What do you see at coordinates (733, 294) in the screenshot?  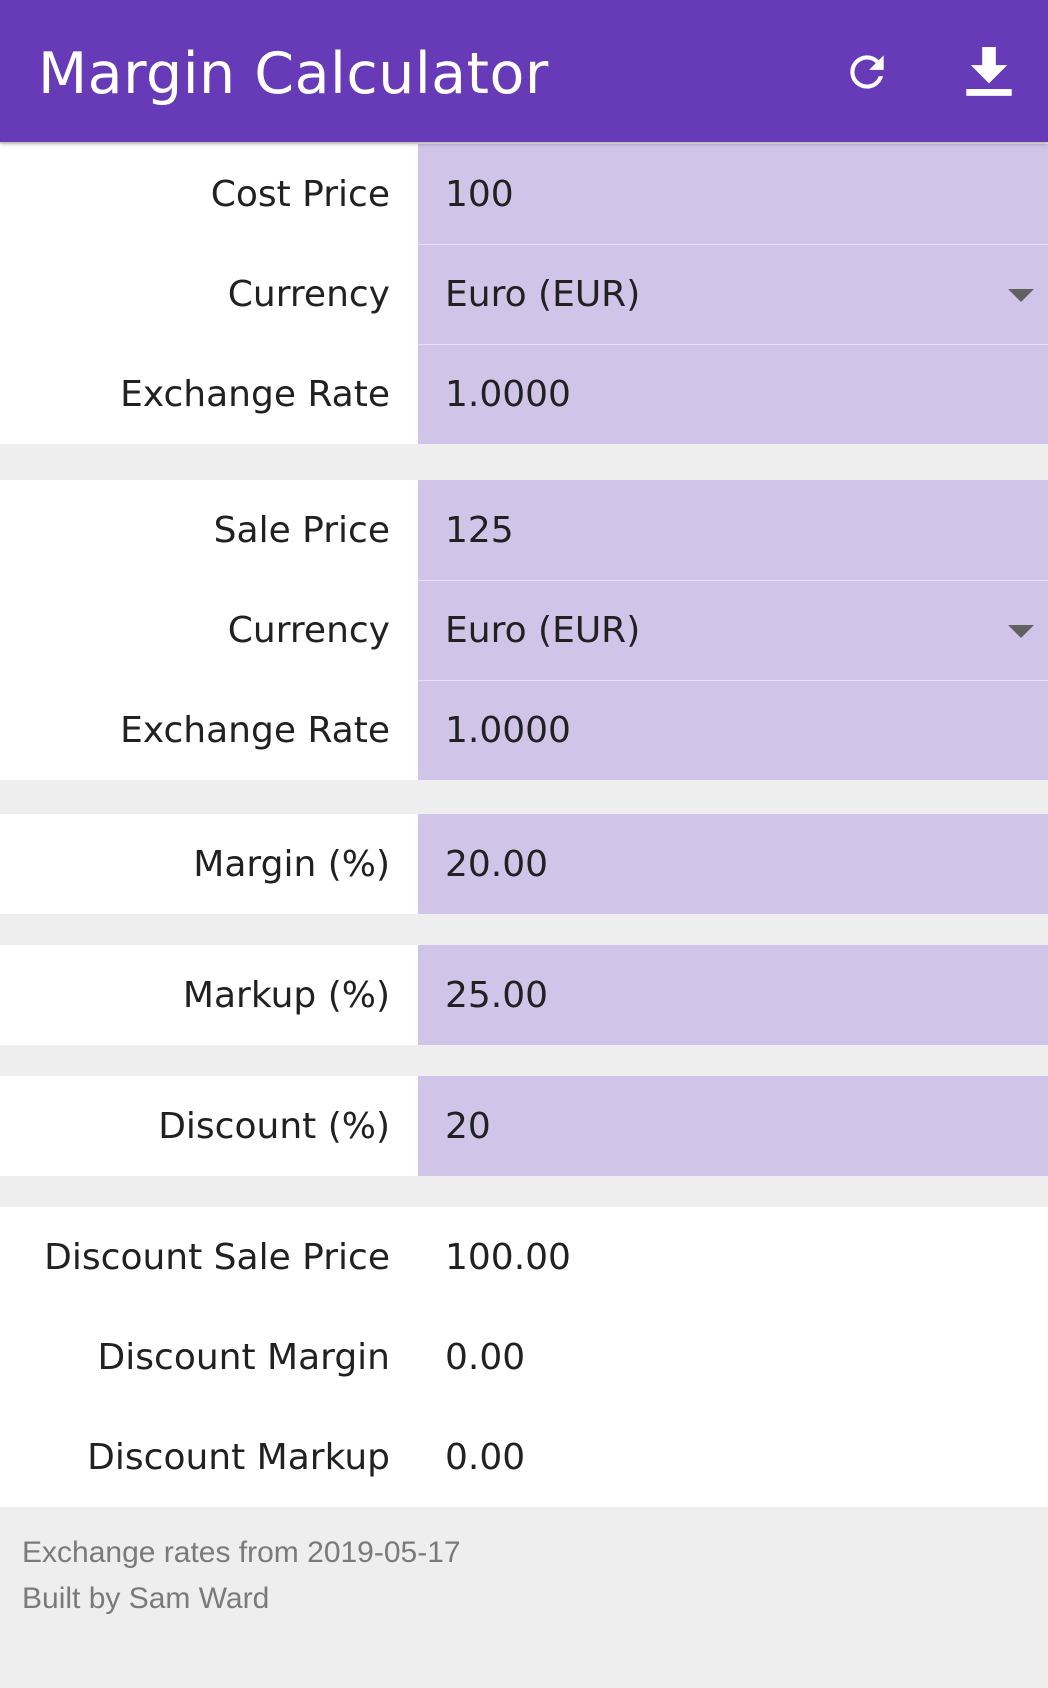 I see `cost-currency-select: Euro (EUR)` at bounding box center [733, 294].